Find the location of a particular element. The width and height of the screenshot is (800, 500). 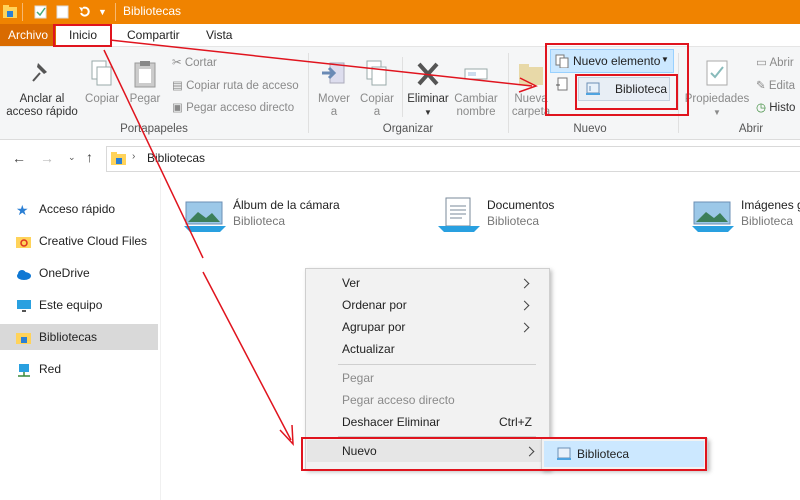

cut-button: ✂ Cortar is located at coordinates (194, 62).